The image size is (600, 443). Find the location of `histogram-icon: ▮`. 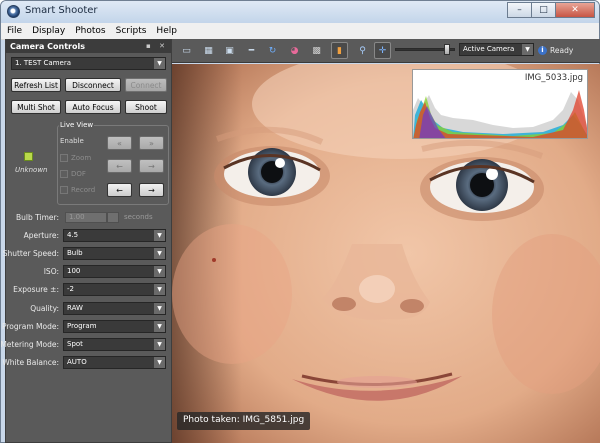

histogram-icon: ▮ is located at coordinates (339, 50).